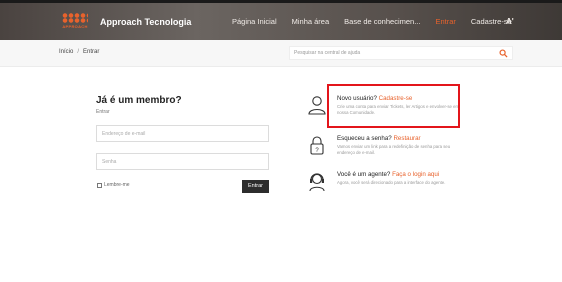  What do you see at coordinates (311, 21) in the screenshot?
I see `nav-my-area: Minha área` at bounding box center [311, 21].